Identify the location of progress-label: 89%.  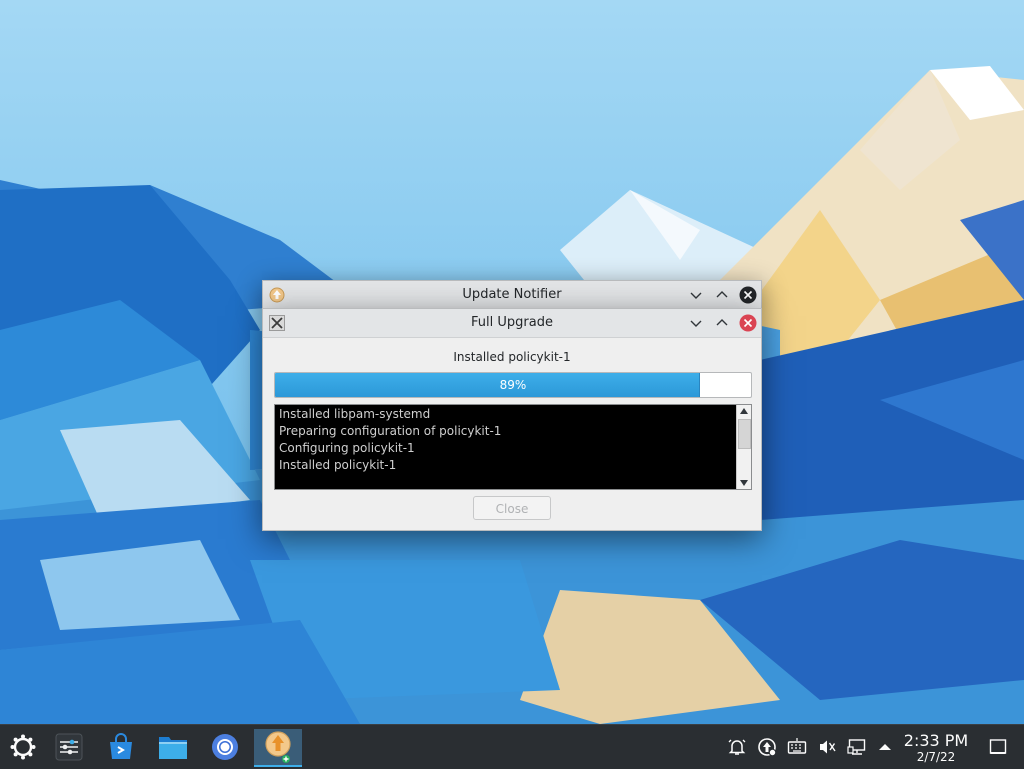
(513, 385).